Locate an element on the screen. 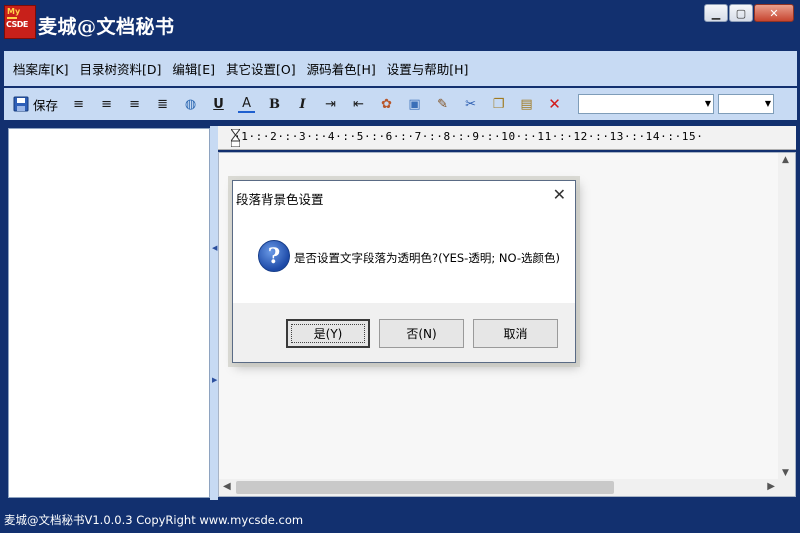 This screenshot has width=800, height=533. close-button: ✕ is located at coordinates (774, 13).